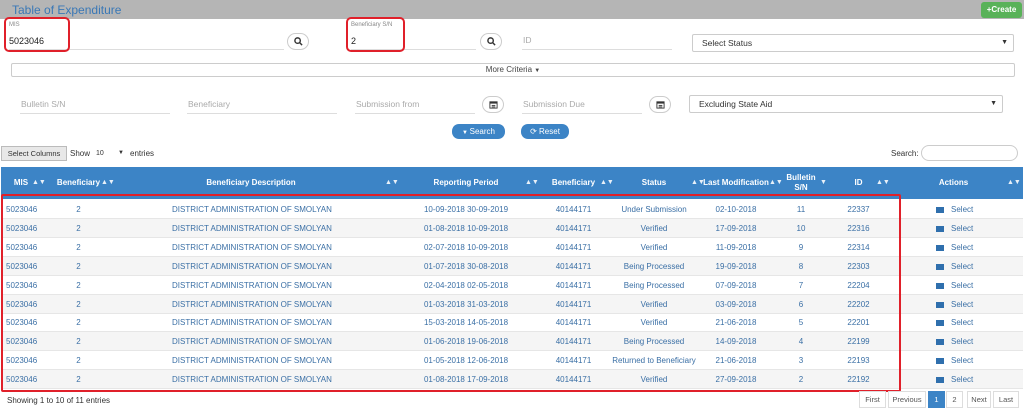 Image resolution: width=1024 pixels, height=412 pixels. I want to click on submission-from-field: Submission from, so click(415, 104).